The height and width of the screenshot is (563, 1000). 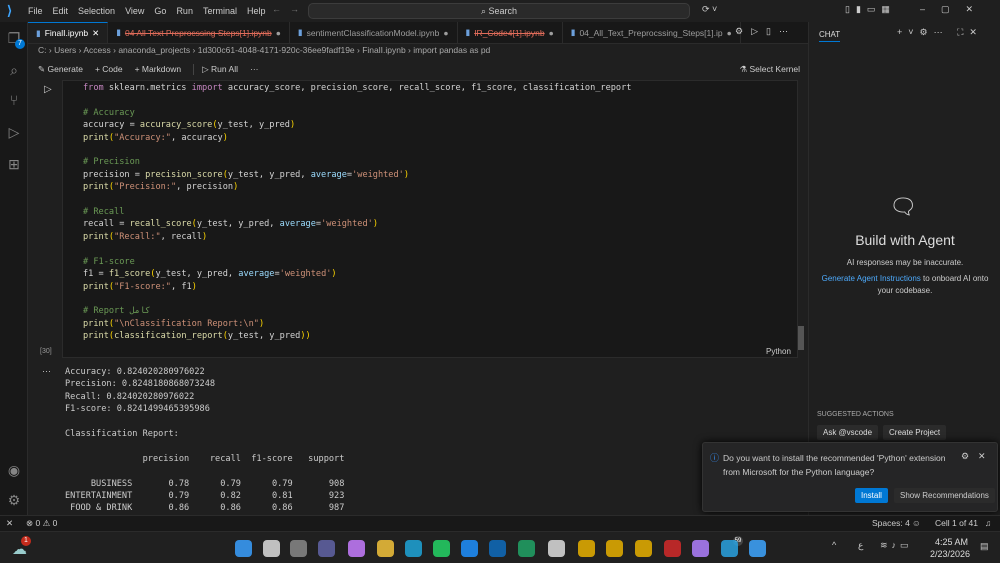 What do you see at coordinates (801, 338) in the screenshot?
I see `scrollbar-thumb` at bounding box center [801, 338].